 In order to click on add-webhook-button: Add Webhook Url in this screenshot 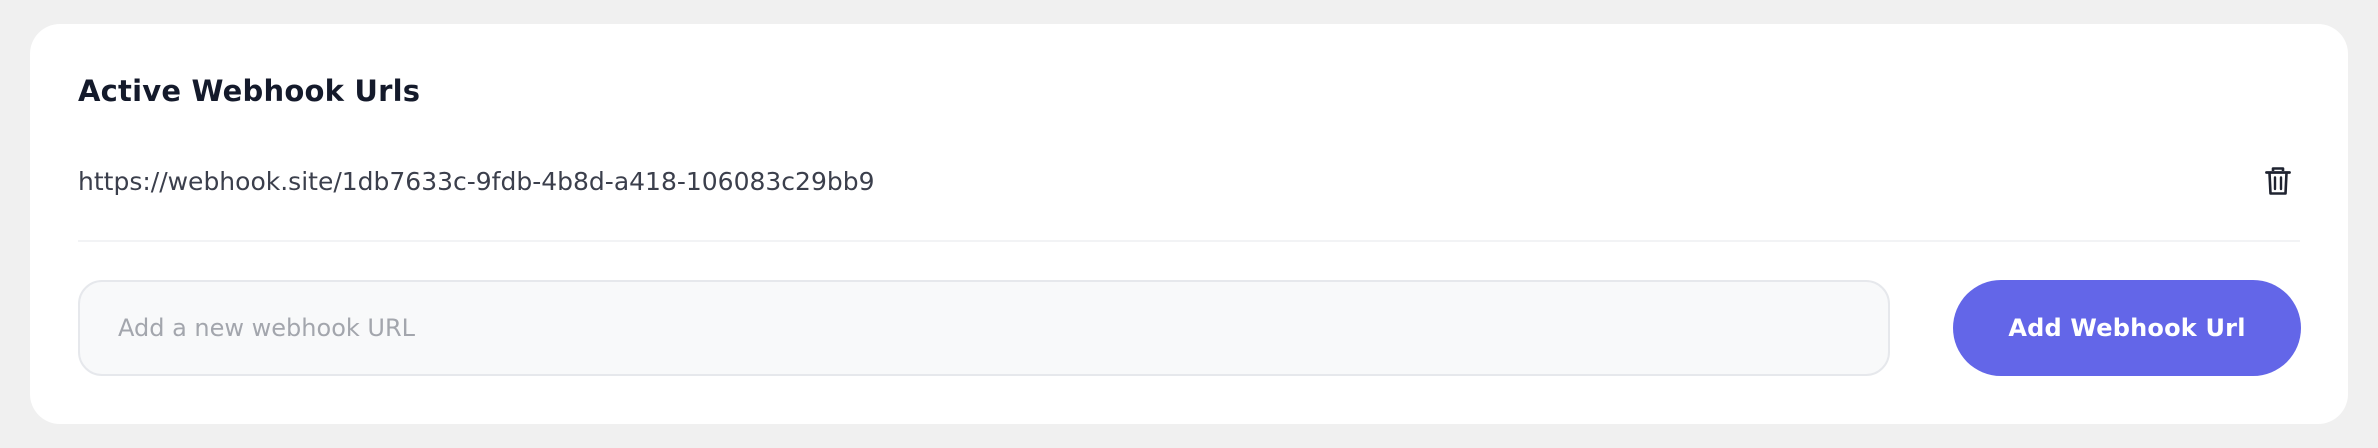, I will do `click(2127, 328)`.